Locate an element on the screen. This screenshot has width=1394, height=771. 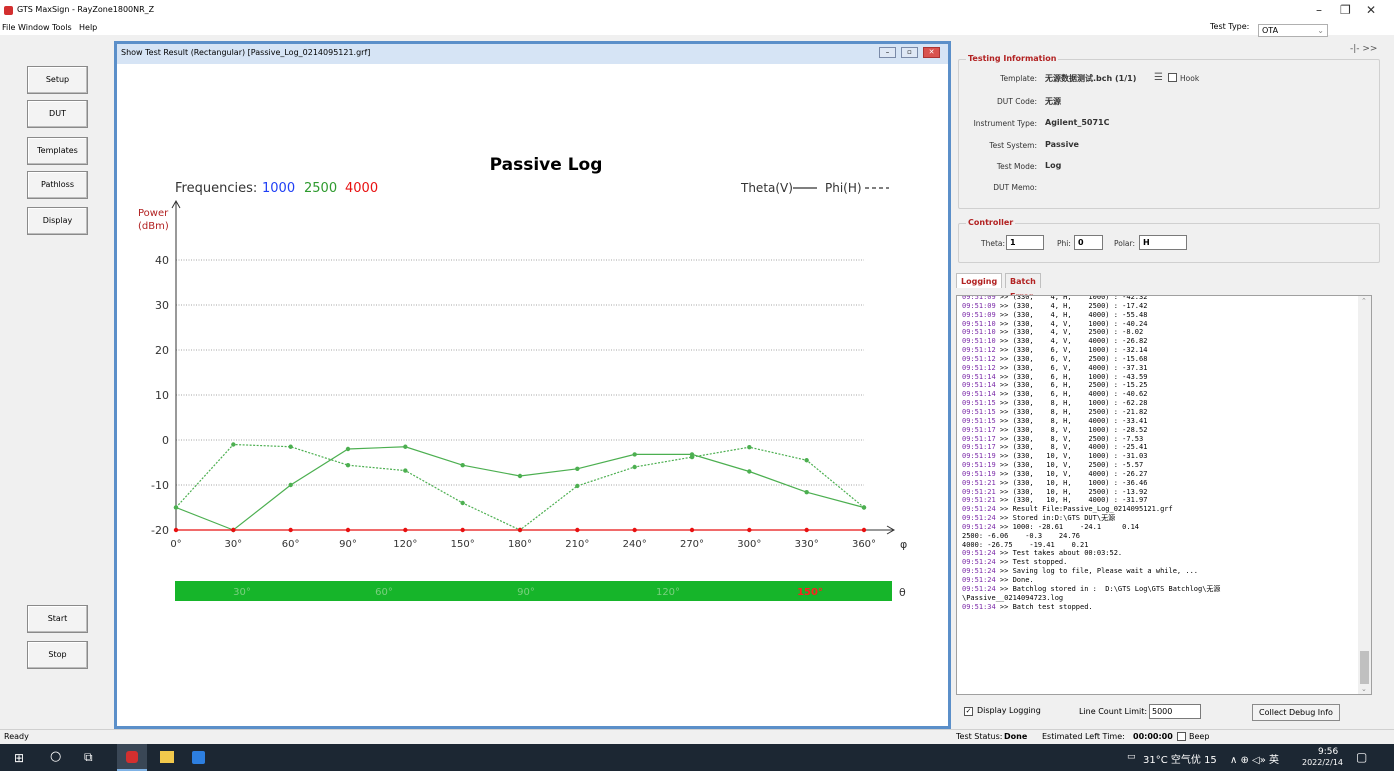
menu-window: Window is located at coordinates (34, 27).